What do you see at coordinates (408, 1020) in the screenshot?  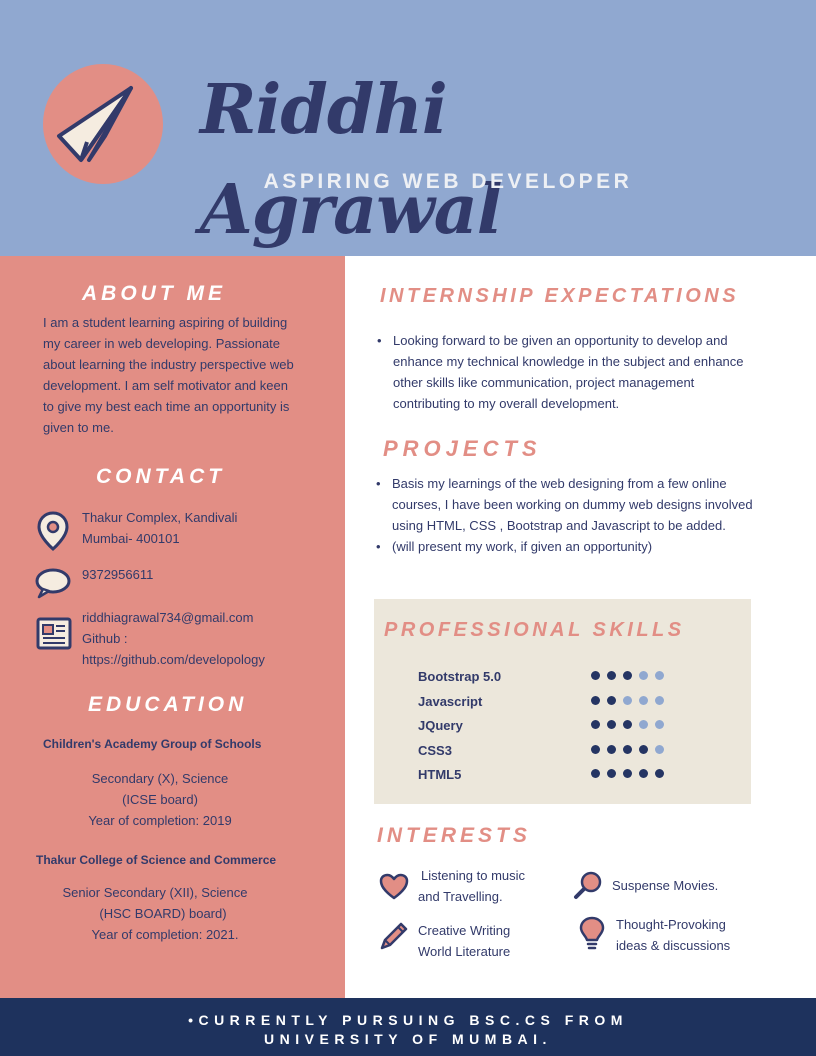 I see `footer-line-1: •CURRENTLY PURSUING BSC.CS FROM` at bounding box center [408, 1020].